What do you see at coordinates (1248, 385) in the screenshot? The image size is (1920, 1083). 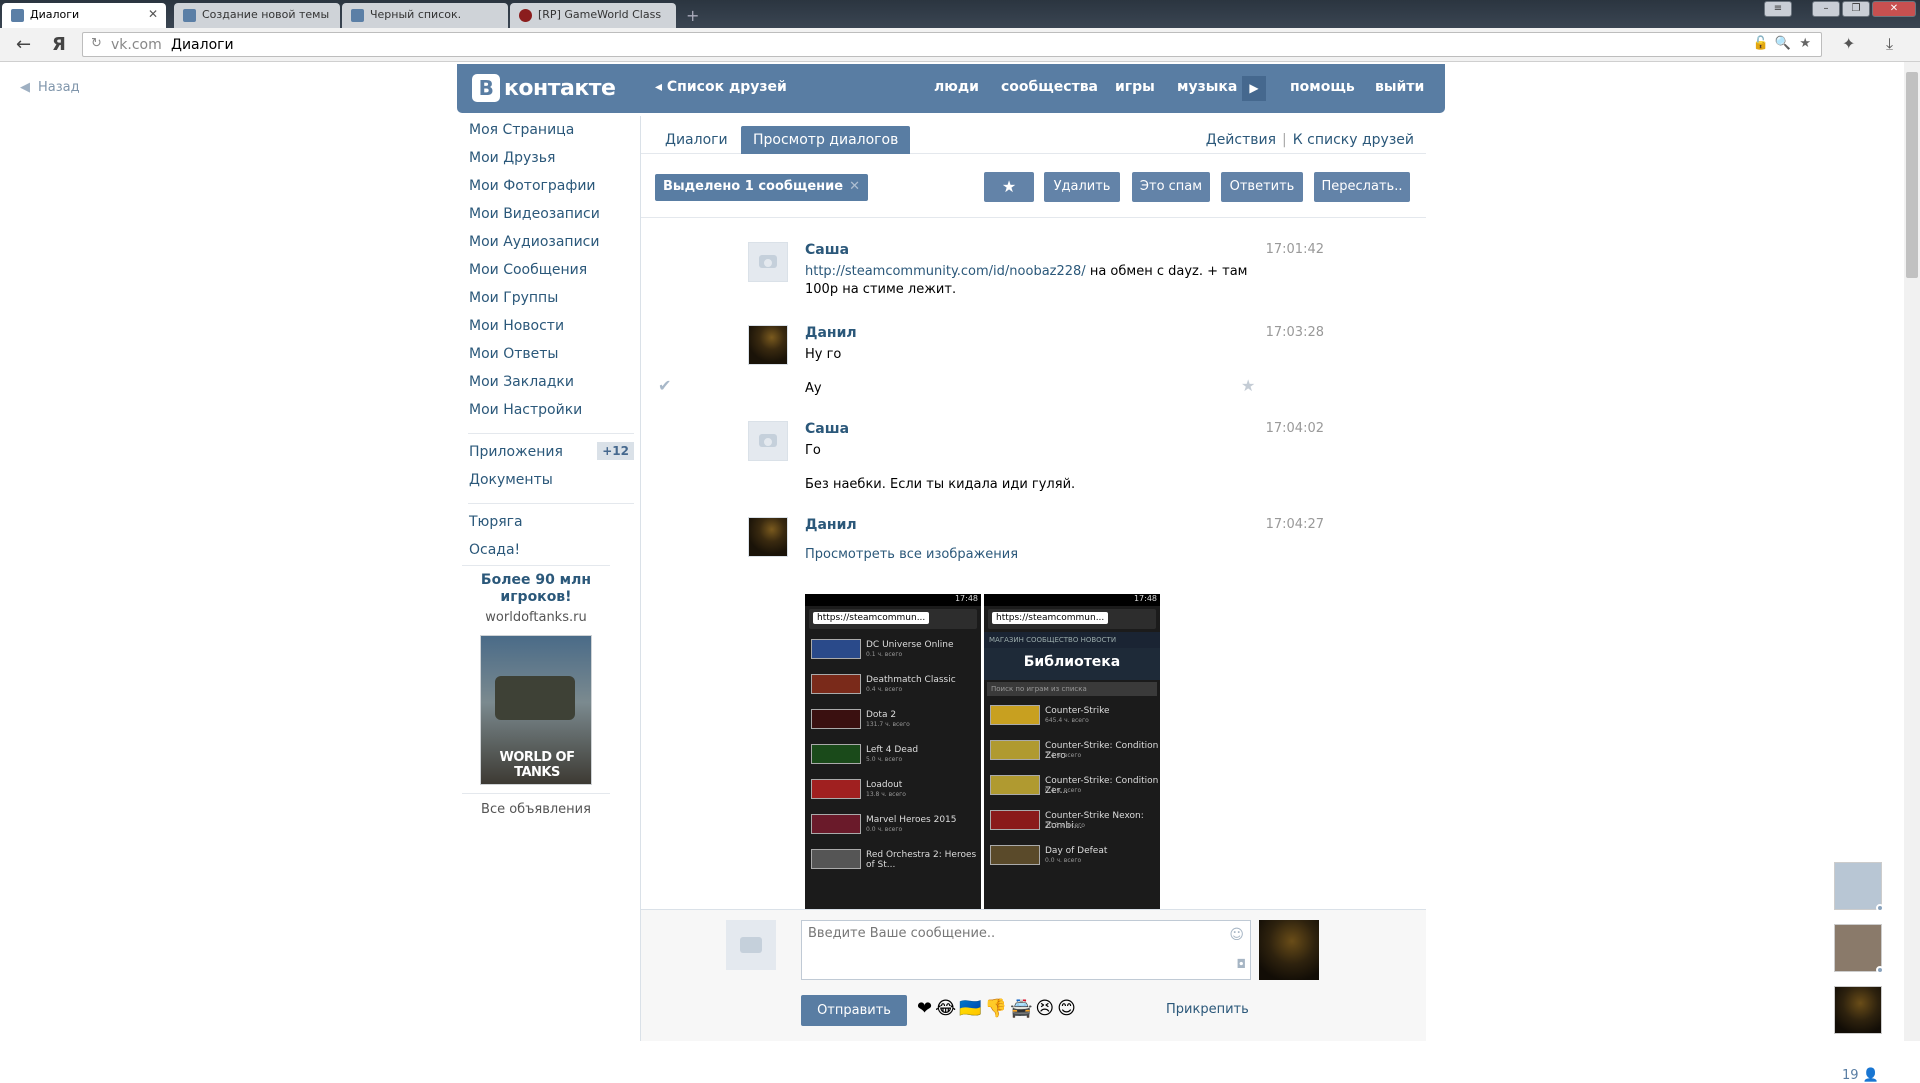 I see `star-message-icon: ★` at bounding box center [1248, 385].